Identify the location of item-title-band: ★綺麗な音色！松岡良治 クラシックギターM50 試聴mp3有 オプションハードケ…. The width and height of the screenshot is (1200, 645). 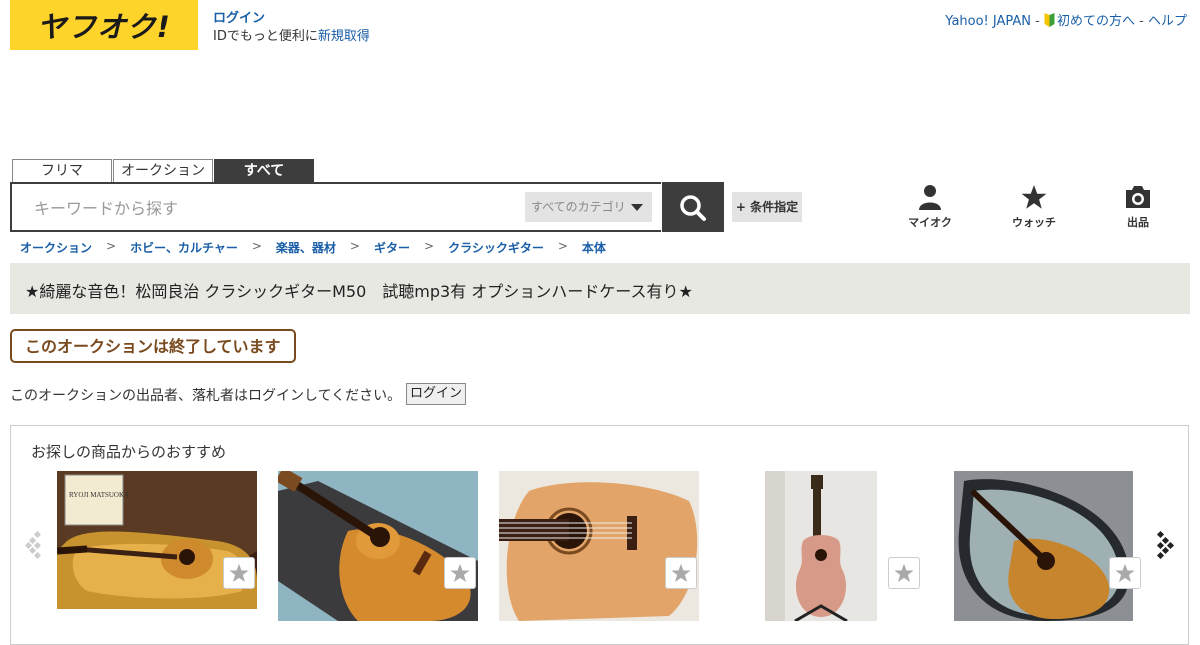
(600, 288).